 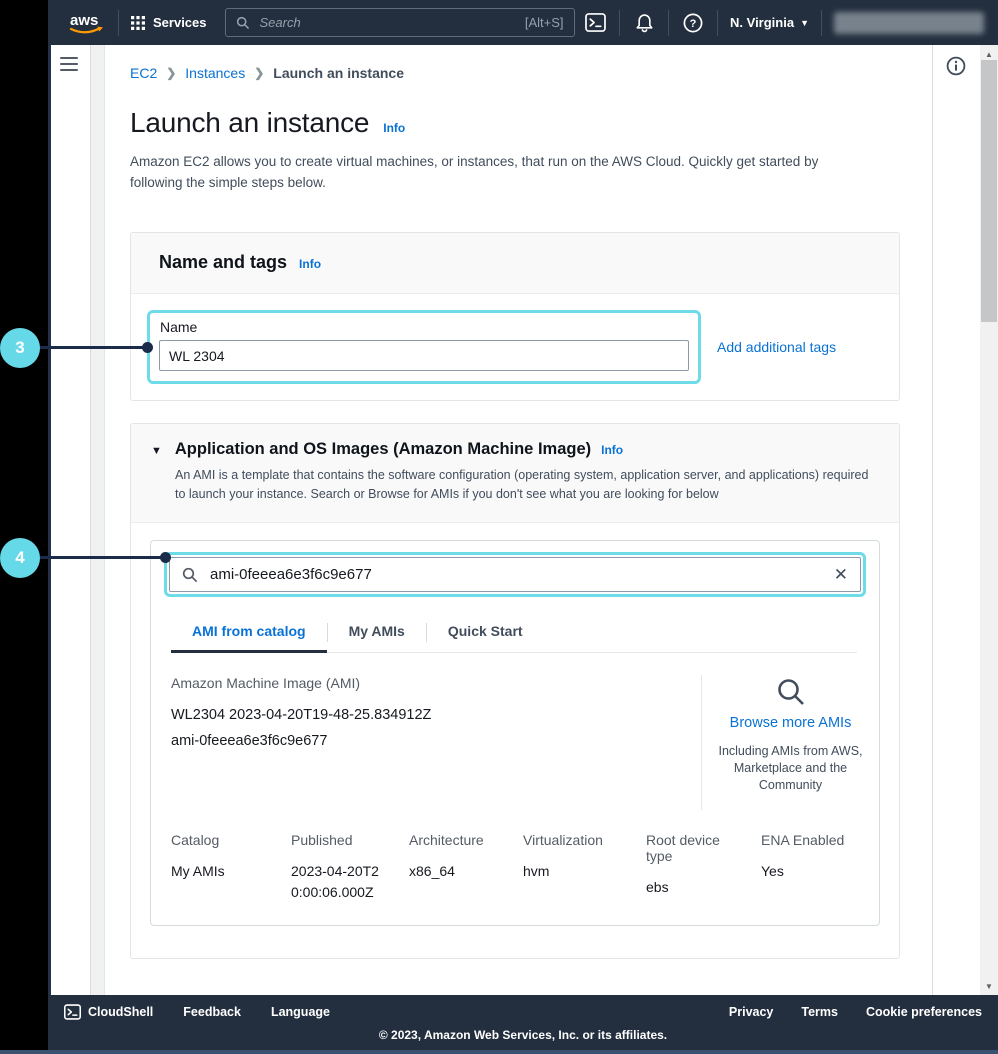 What do you see at coordinates (212, 1012) in the screenshot?
I see `footer-feedback: Feedback` at bounding box center [212, 1012].